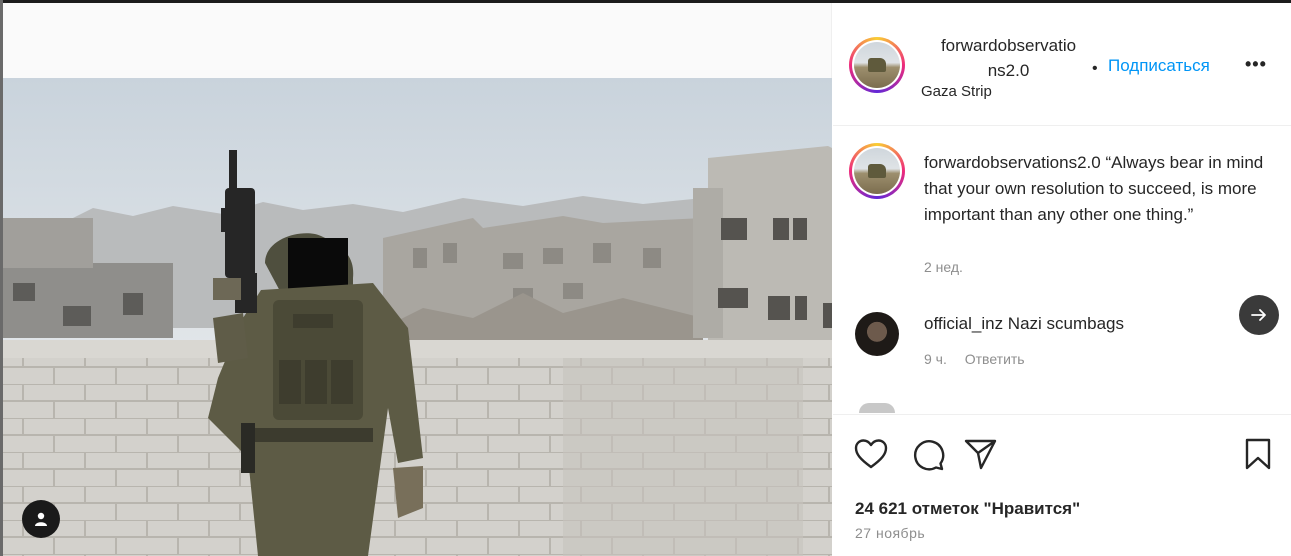  What do you see at coordinates (877, 334) in the screenshot?
I see `commenter-avatar` at bounding box center [877, 334].